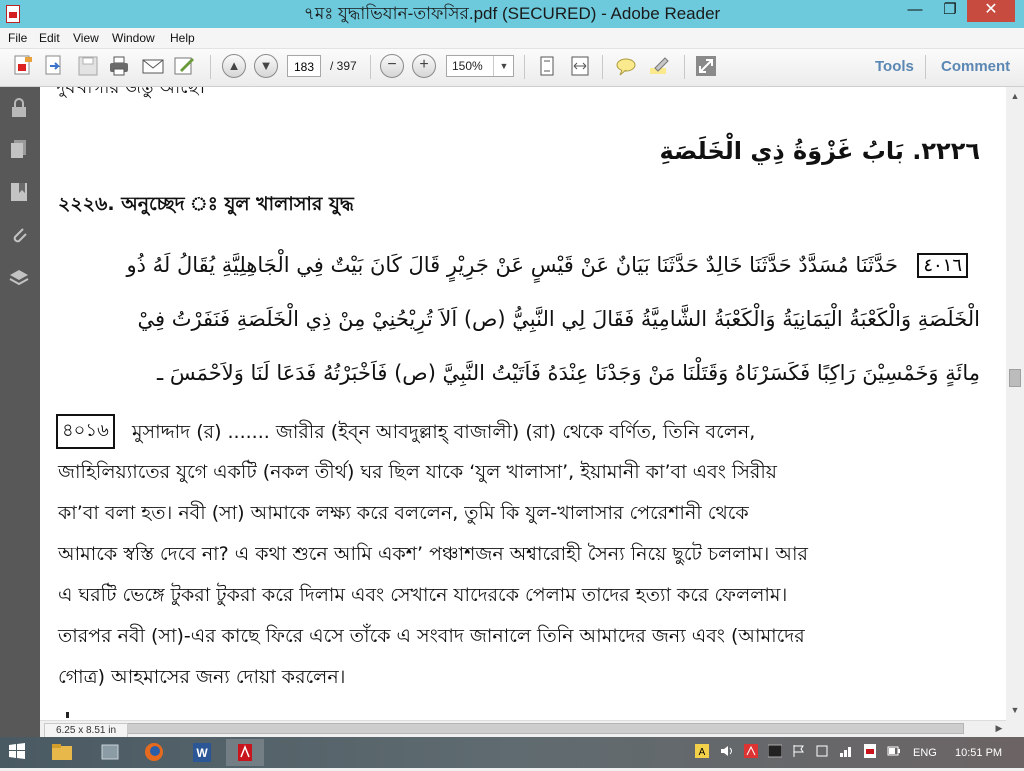 The height and width of the screenshot is (771, 1024). What do you see at coordinates (424, 66) in the screenshot?
I see `zoom-in-icon: +` at bounding box center [424, 66].